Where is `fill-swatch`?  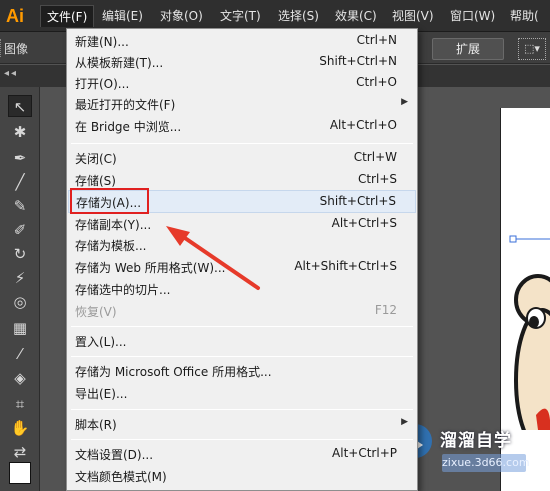 fill-swatch is located at coordinates (20, 473).